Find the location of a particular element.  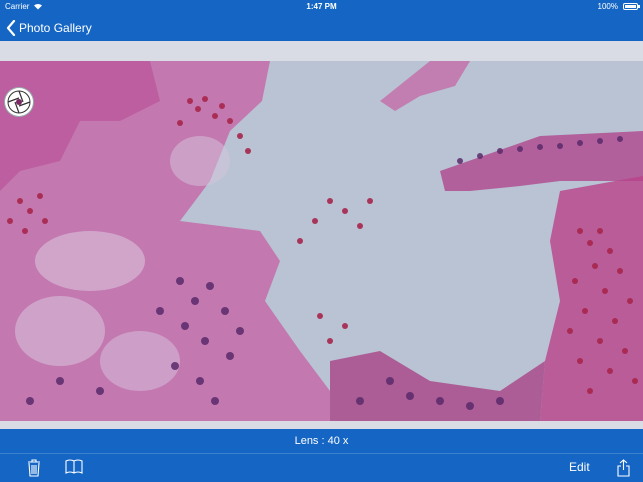

shutter-glyph is located at coordinates (19, 102).